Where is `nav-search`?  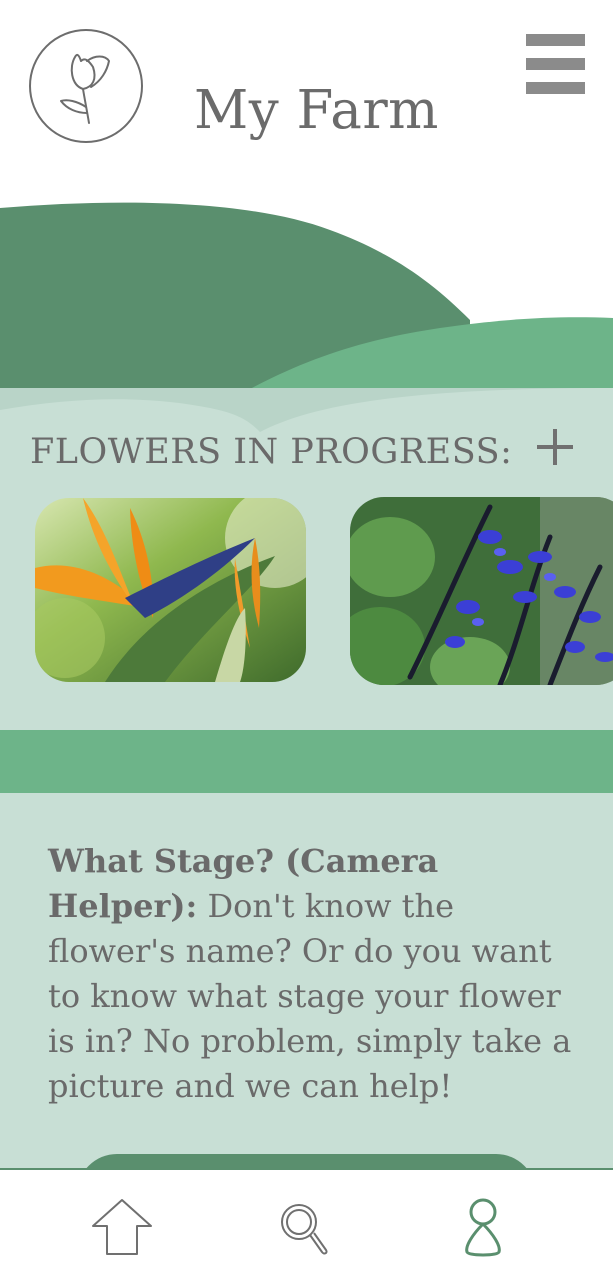 nav-search is located at coordinates (305, 1229).